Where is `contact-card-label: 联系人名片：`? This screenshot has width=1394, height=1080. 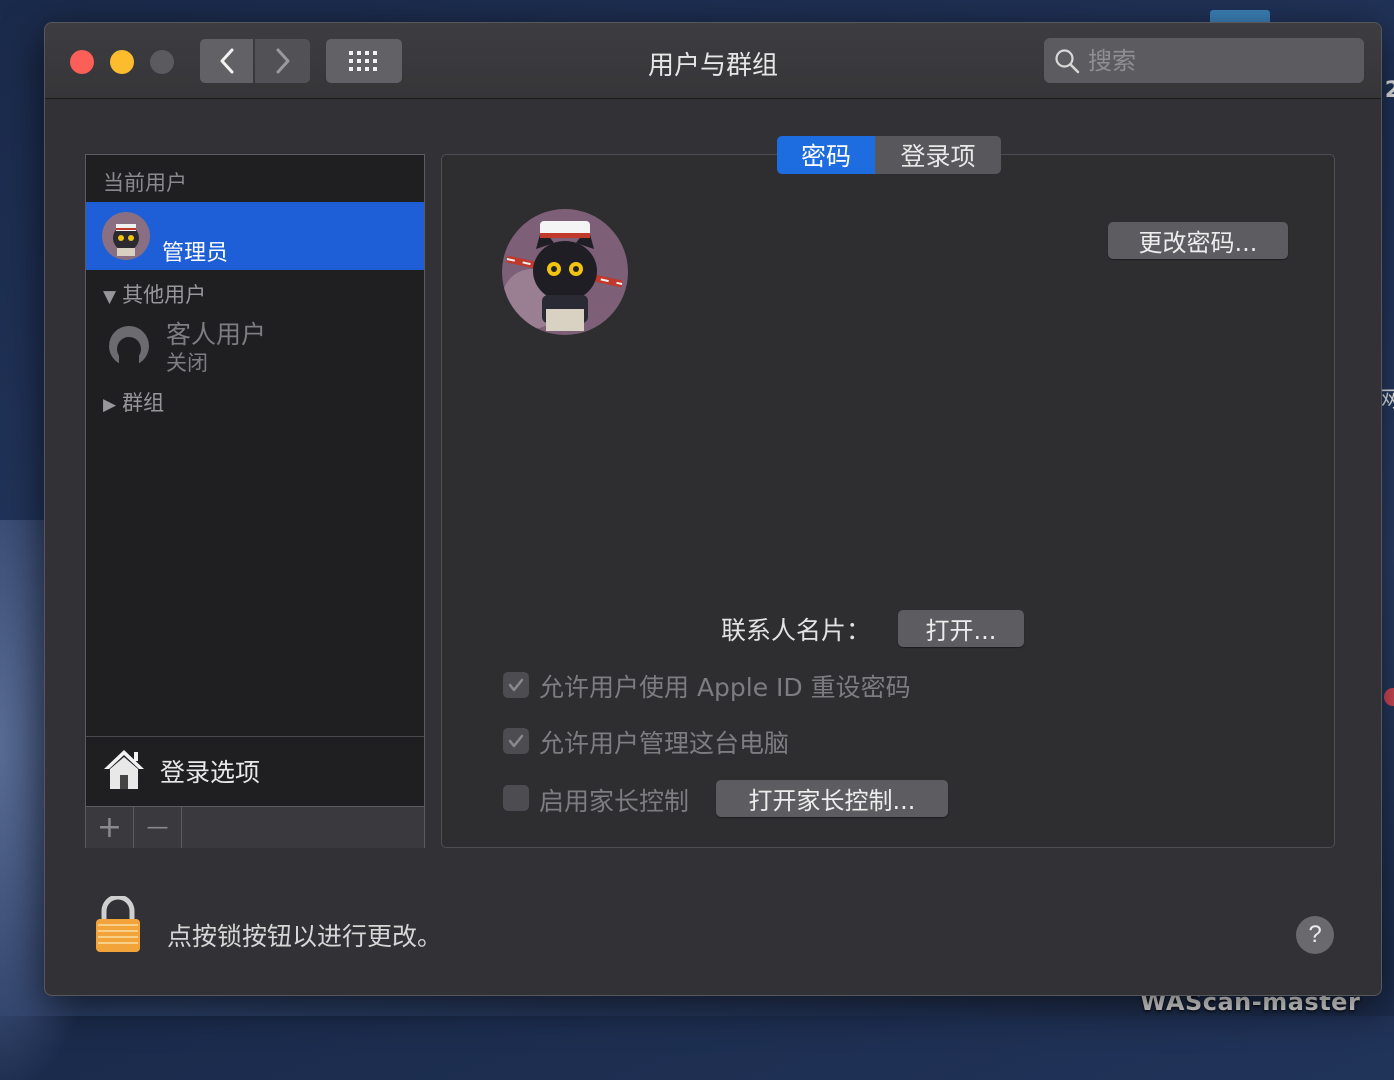 contact-card-label: 联系人名片： is located at coordinates (795, 630).